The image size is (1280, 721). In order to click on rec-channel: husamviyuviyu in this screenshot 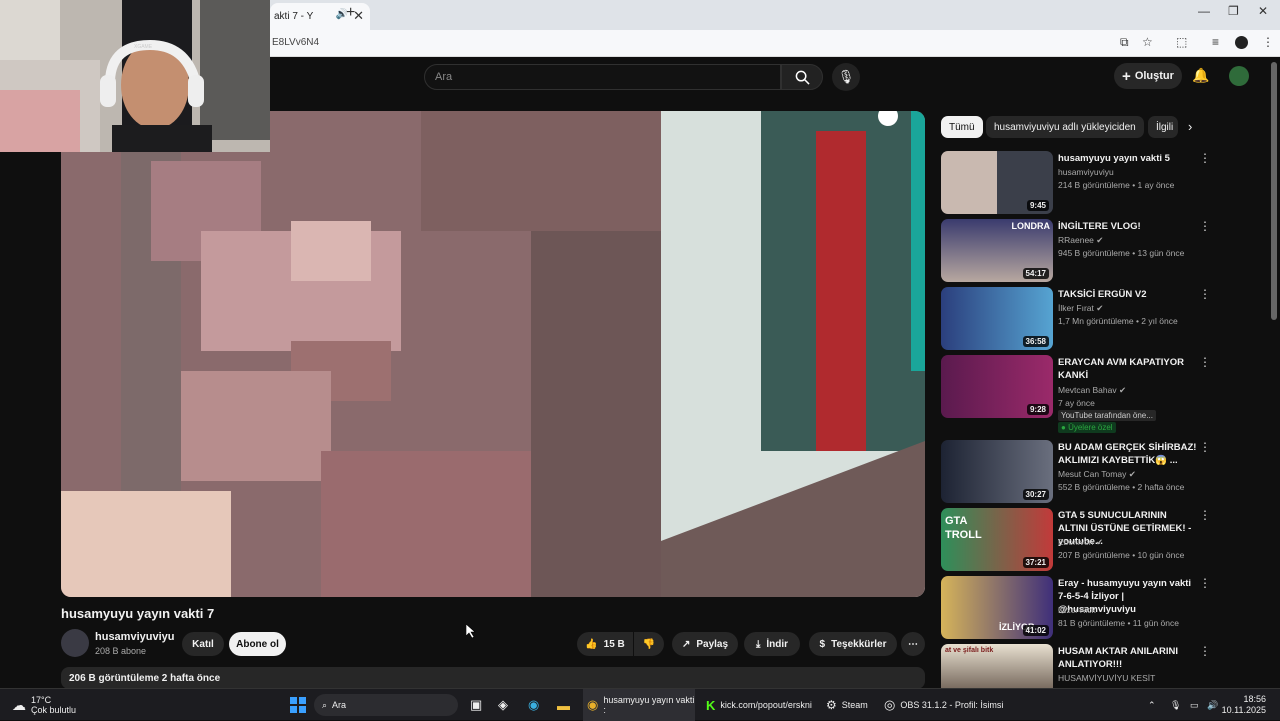, I will do `click(1086, 172)`.